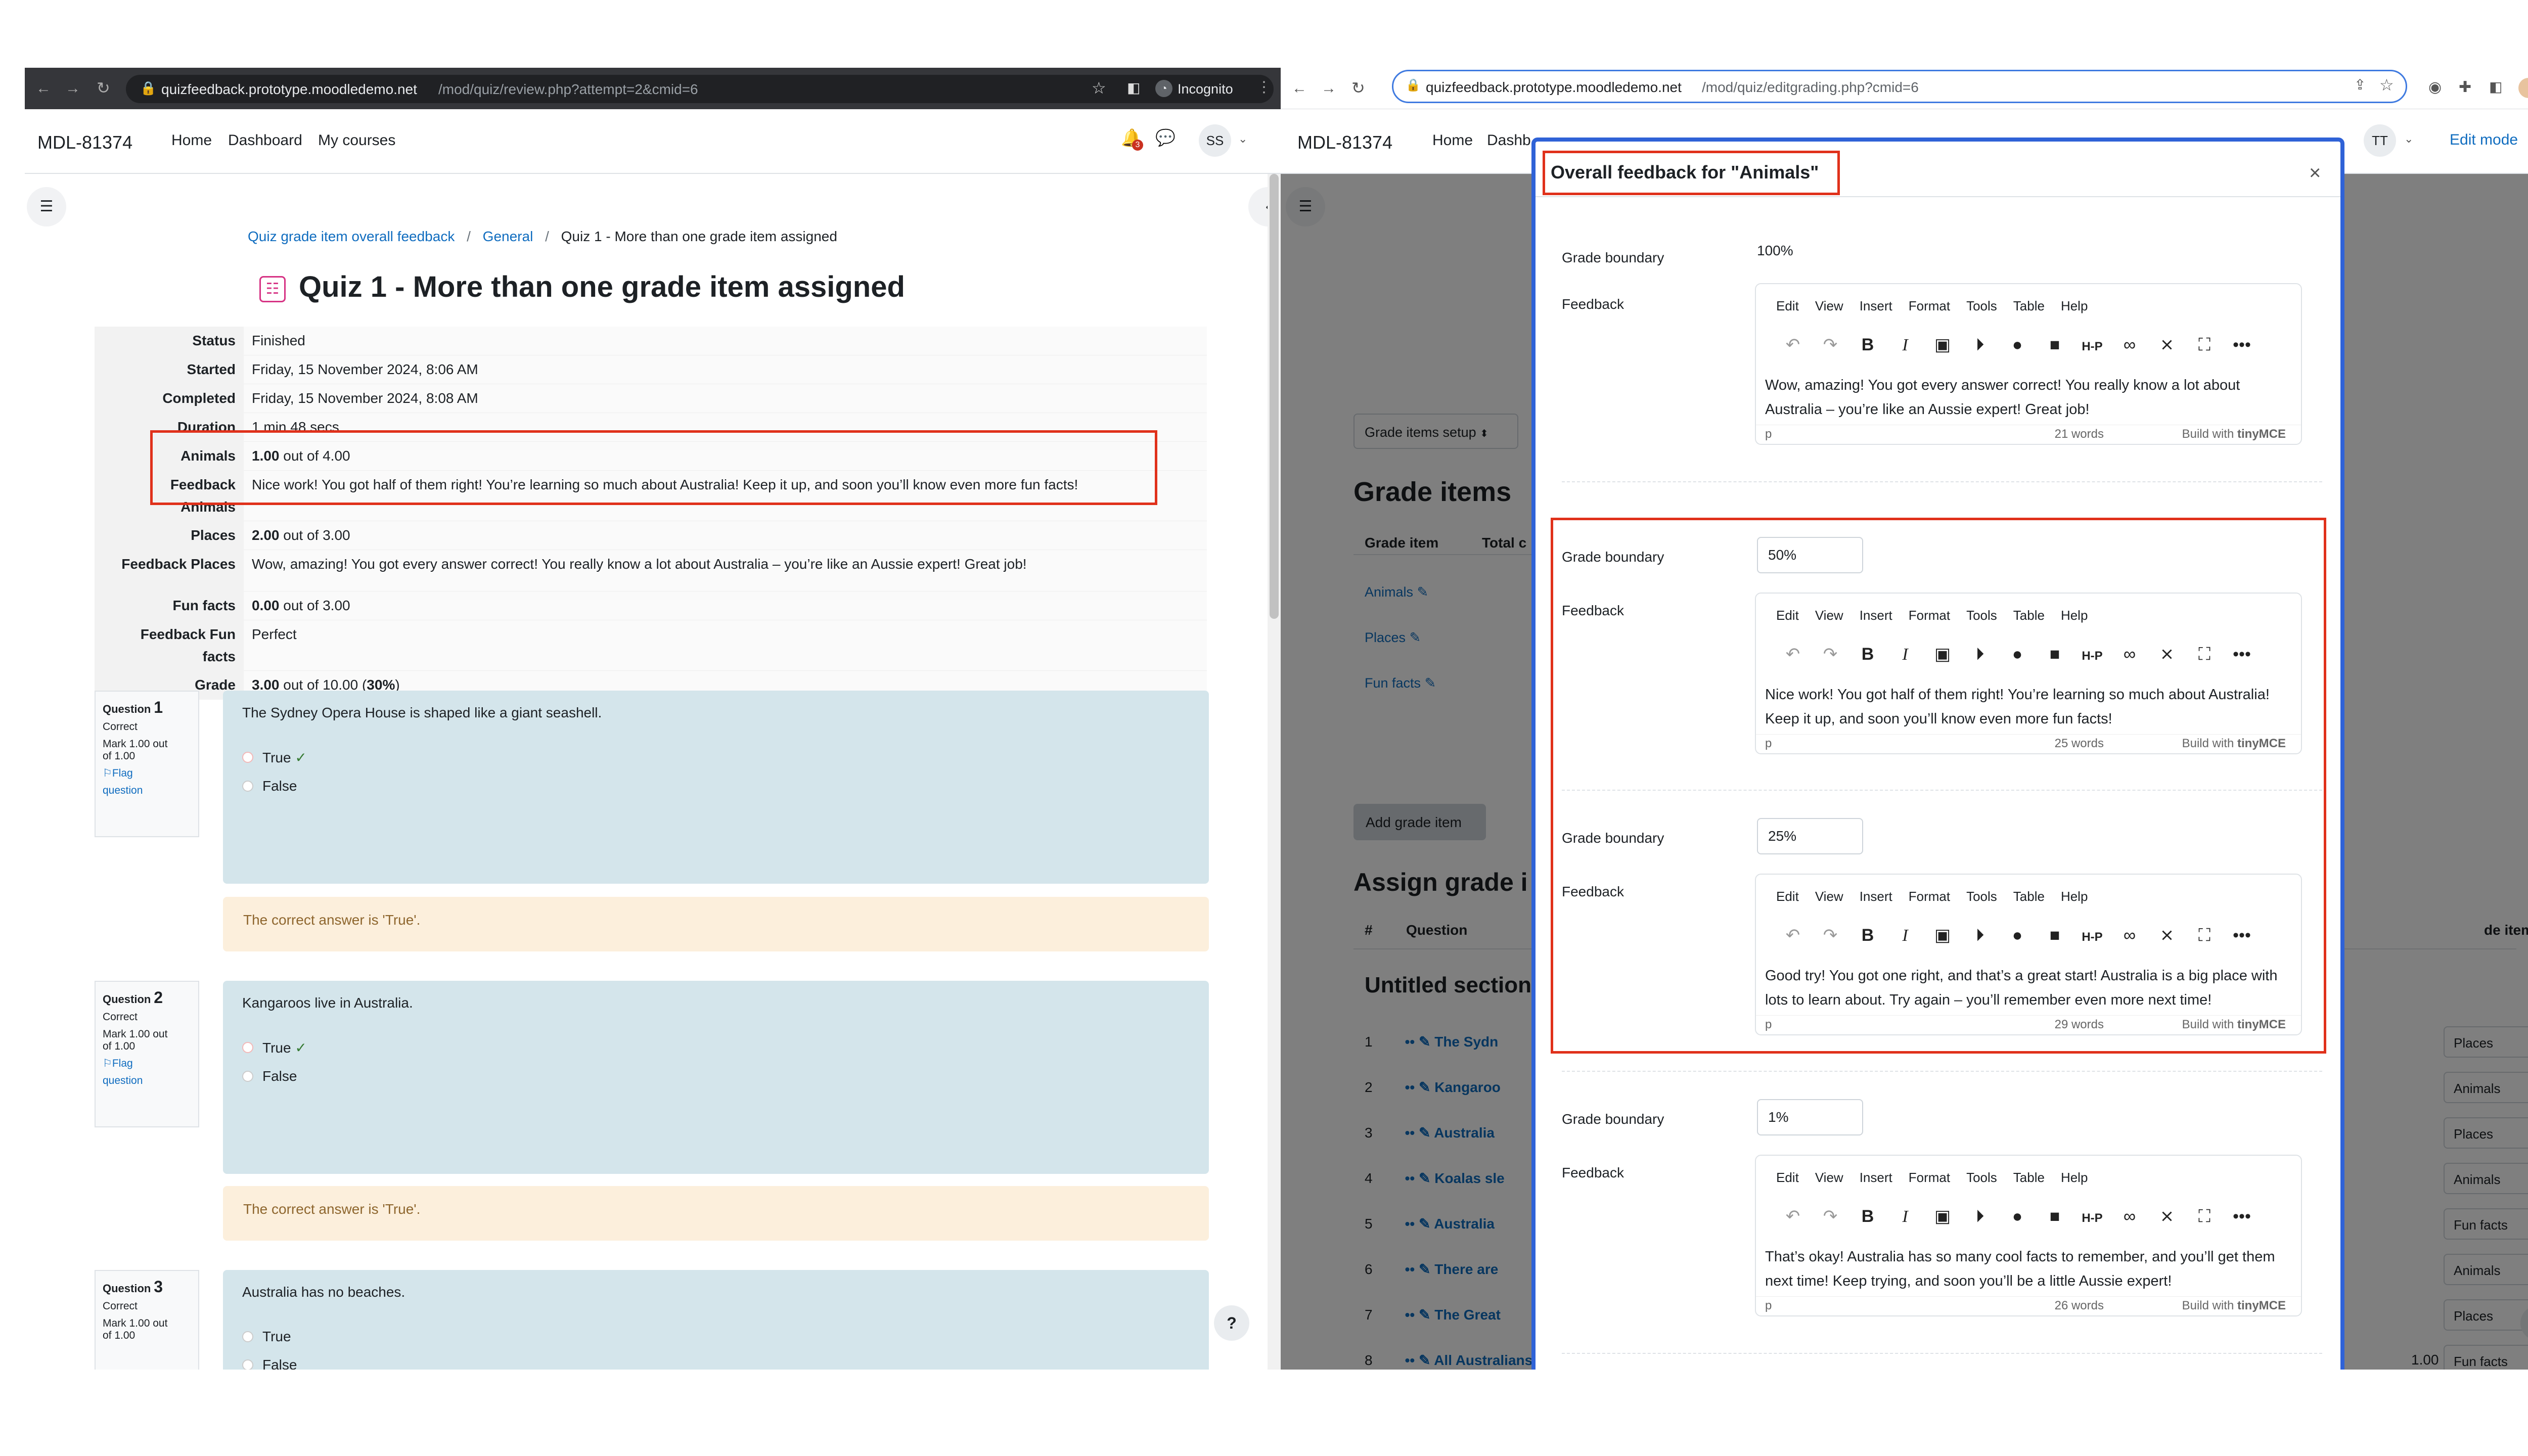 The image size is (2528, 1456). What do you see at coordinates (357, 140) in the screenshot?
I see `nav-my-courses: My courses` at bounding box center [357, 140].